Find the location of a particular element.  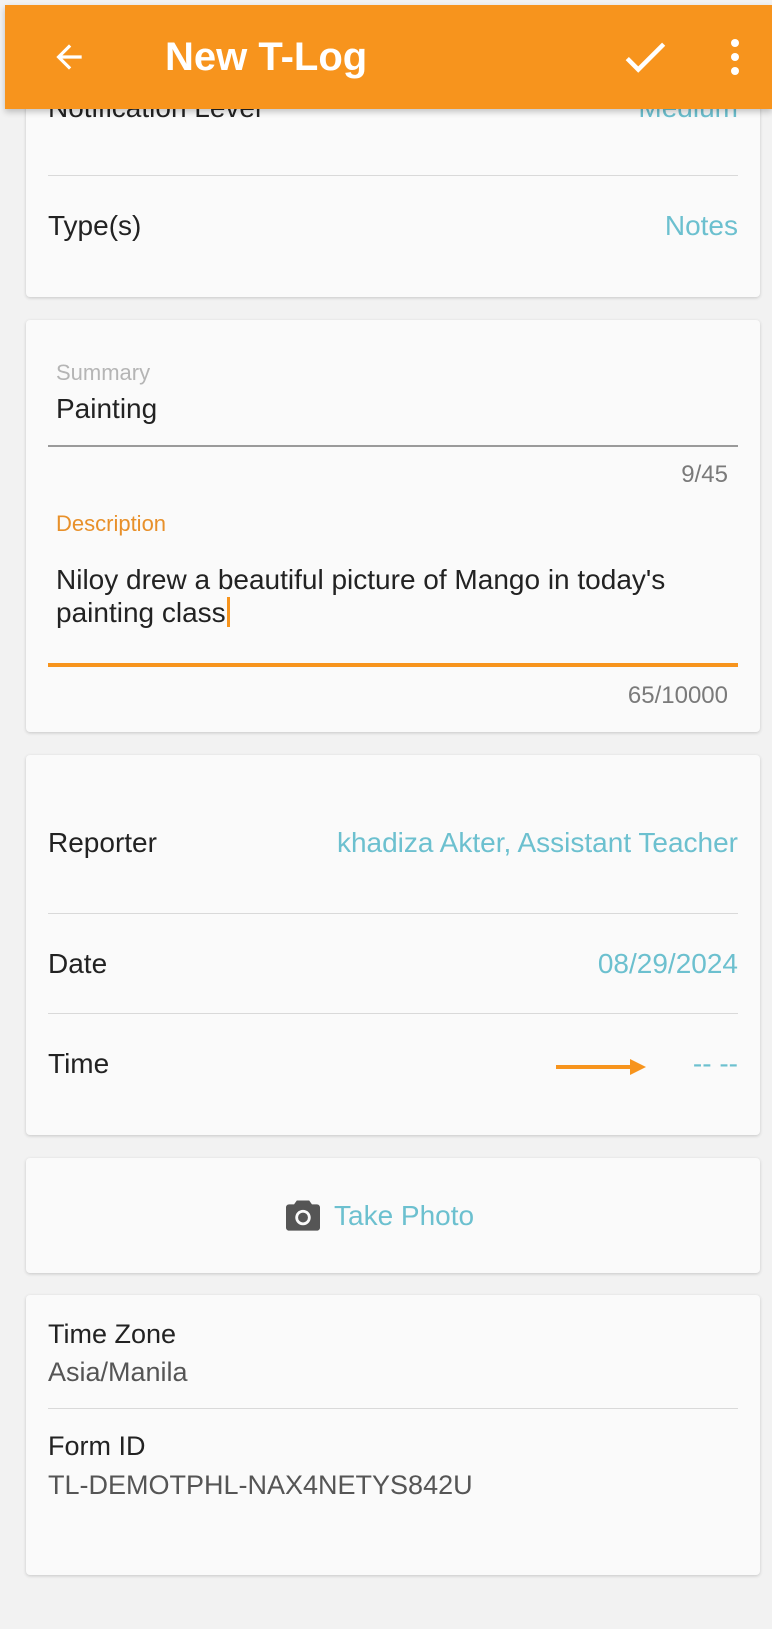

timezone-value: Asia/Manila is located at coordinates (118, 1372).